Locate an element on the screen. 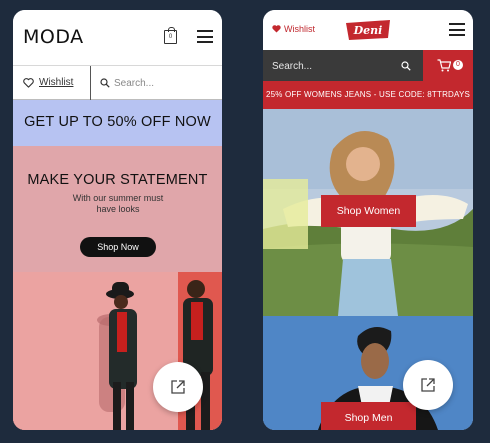 Image resolution: width=490 pixels, height=443 pixels. shop-men-button: Shop Men is located at coordinates (368, 416).